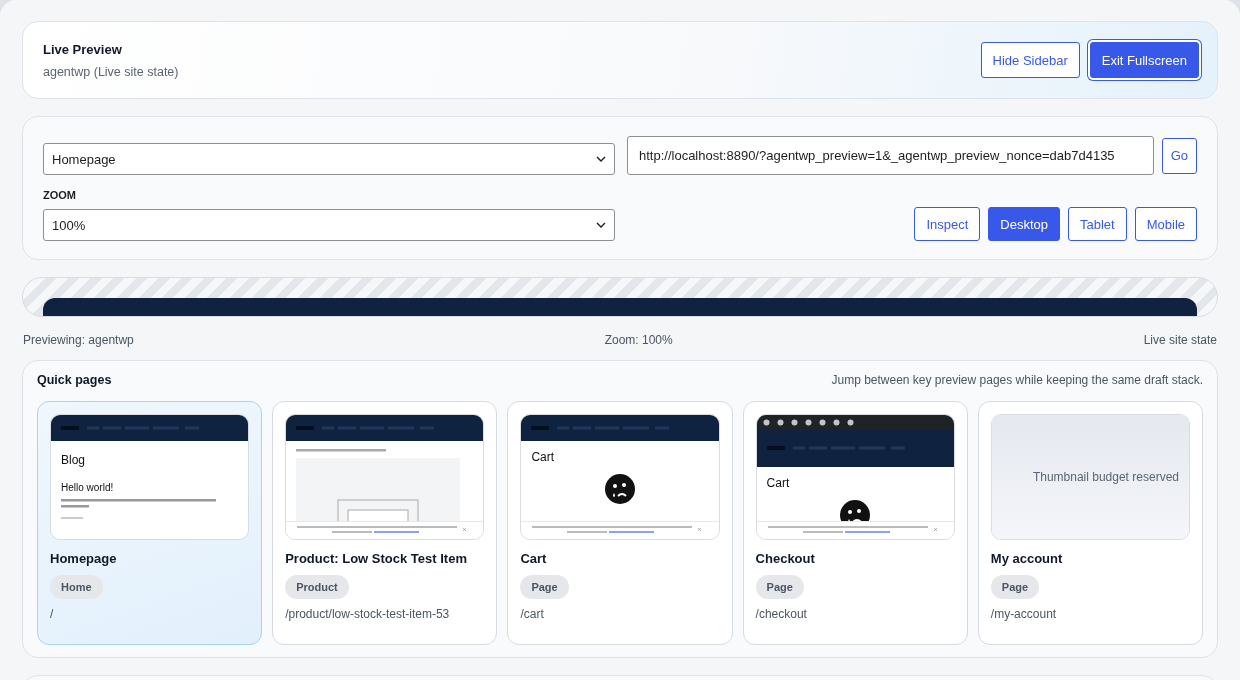 This screenshot has width=1240, height=680. Describe the element at coordinates (947, 224) in the screenshot. I see `device-mode-button: Inspect` at that location.